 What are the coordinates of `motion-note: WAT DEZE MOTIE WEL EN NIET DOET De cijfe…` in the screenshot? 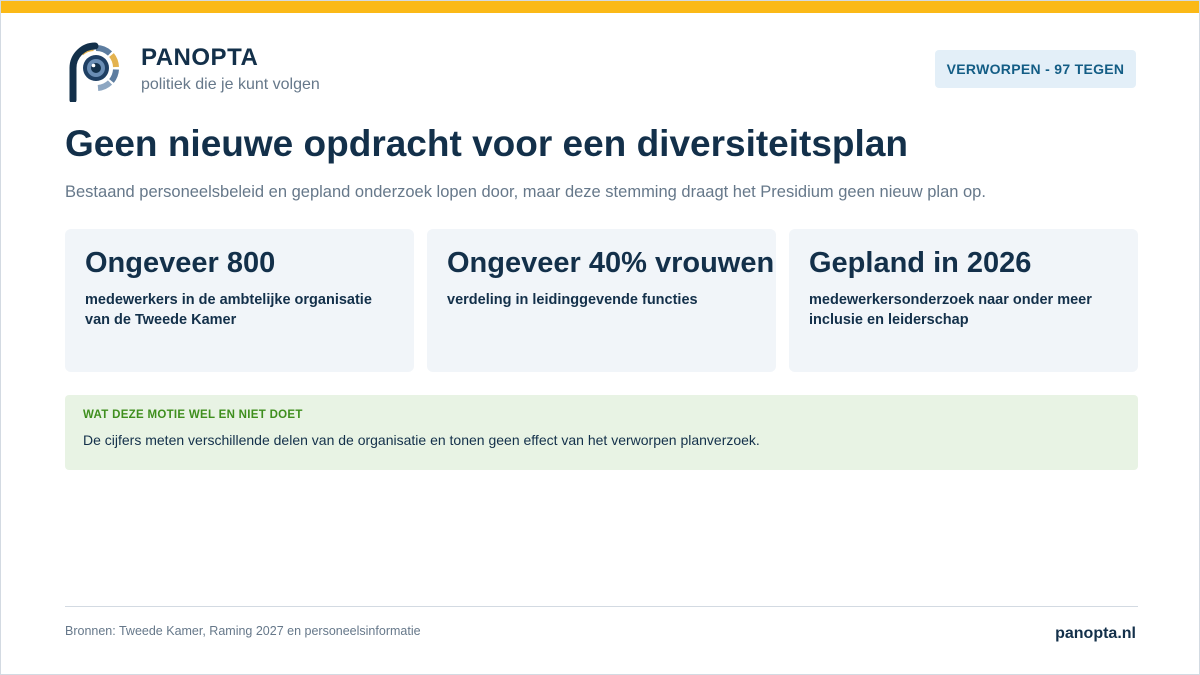 It's located at (601, 432).